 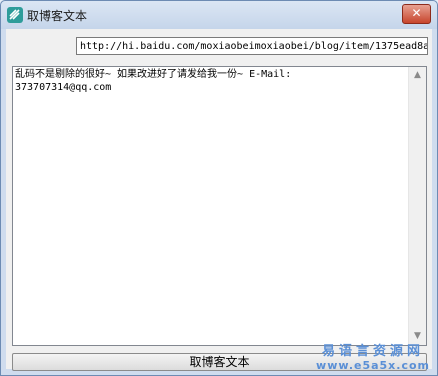 What do you see at coordinates (15, 15) in the screenshot?
I see `app-icon` at bounding box center [15, 15].